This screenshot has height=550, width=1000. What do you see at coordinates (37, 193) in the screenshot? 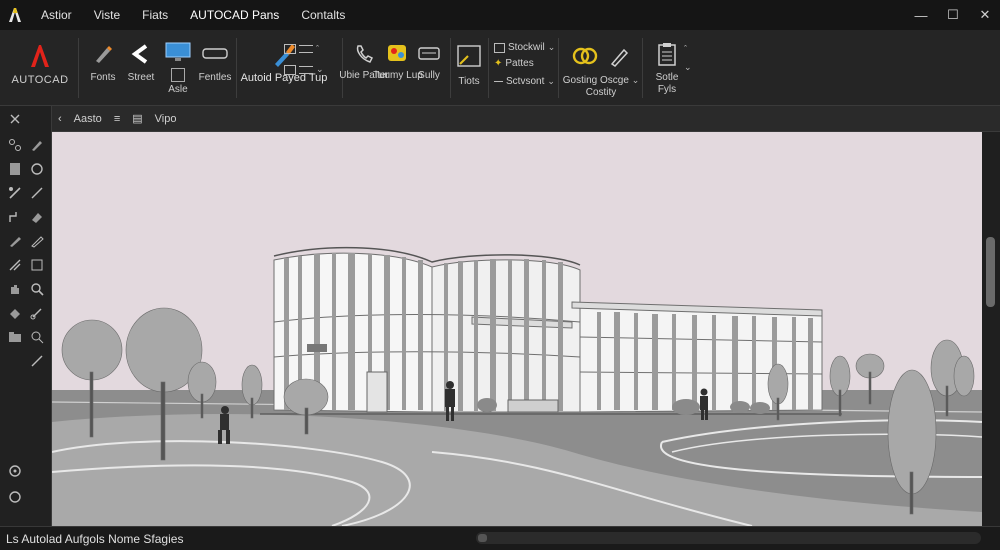
I see `line-tool-icon` at bounding box center [37, 193].